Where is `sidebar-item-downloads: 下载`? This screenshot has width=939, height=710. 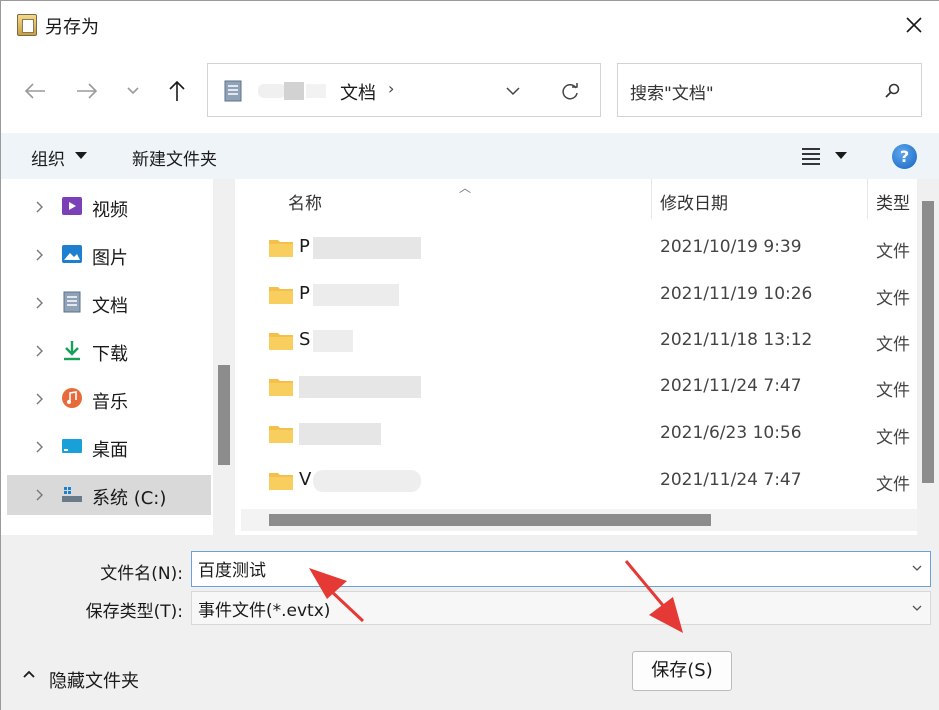
sidebar-item-downloads: 下载 is located at coordinates (109, 351).